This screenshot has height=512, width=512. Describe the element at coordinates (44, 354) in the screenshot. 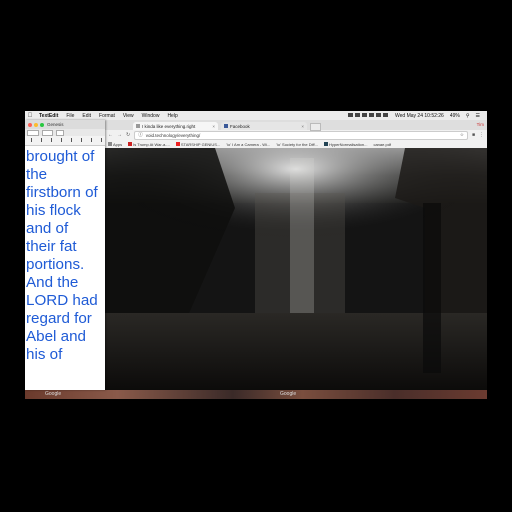

I see `text-line: his of` at that location.